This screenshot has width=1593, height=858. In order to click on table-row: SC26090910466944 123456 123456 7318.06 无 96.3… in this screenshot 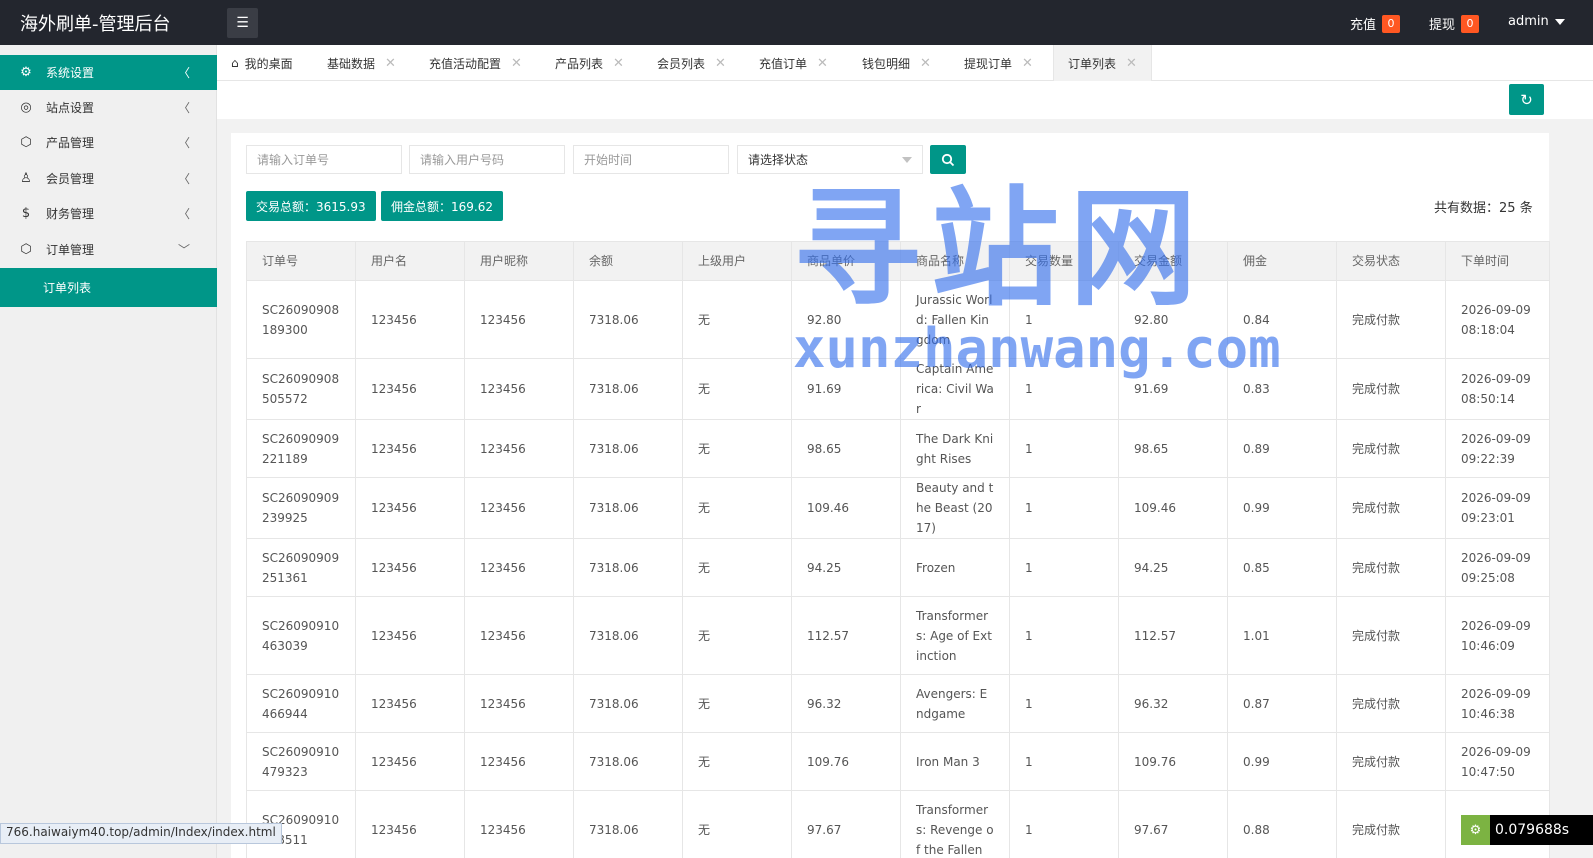, I will do `click(898, 703)`.